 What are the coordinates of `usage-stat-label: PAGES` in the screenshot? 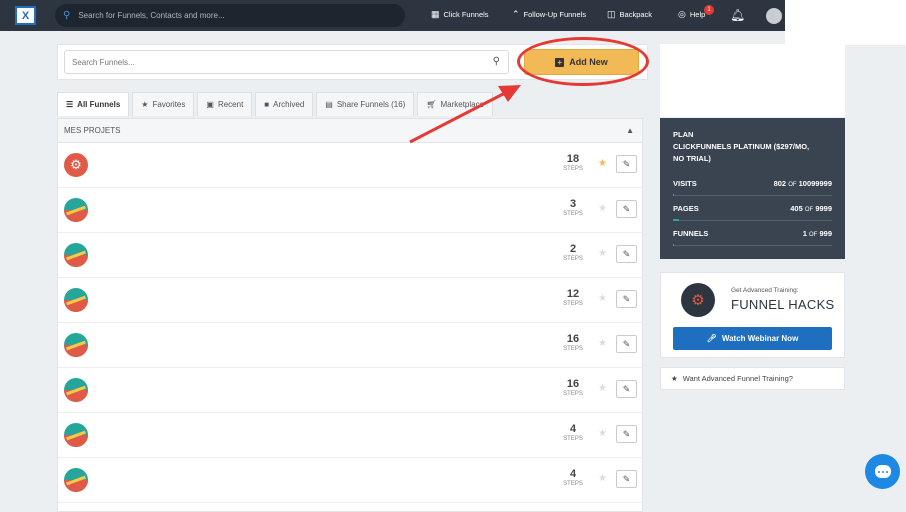 It's located at (686, 208).